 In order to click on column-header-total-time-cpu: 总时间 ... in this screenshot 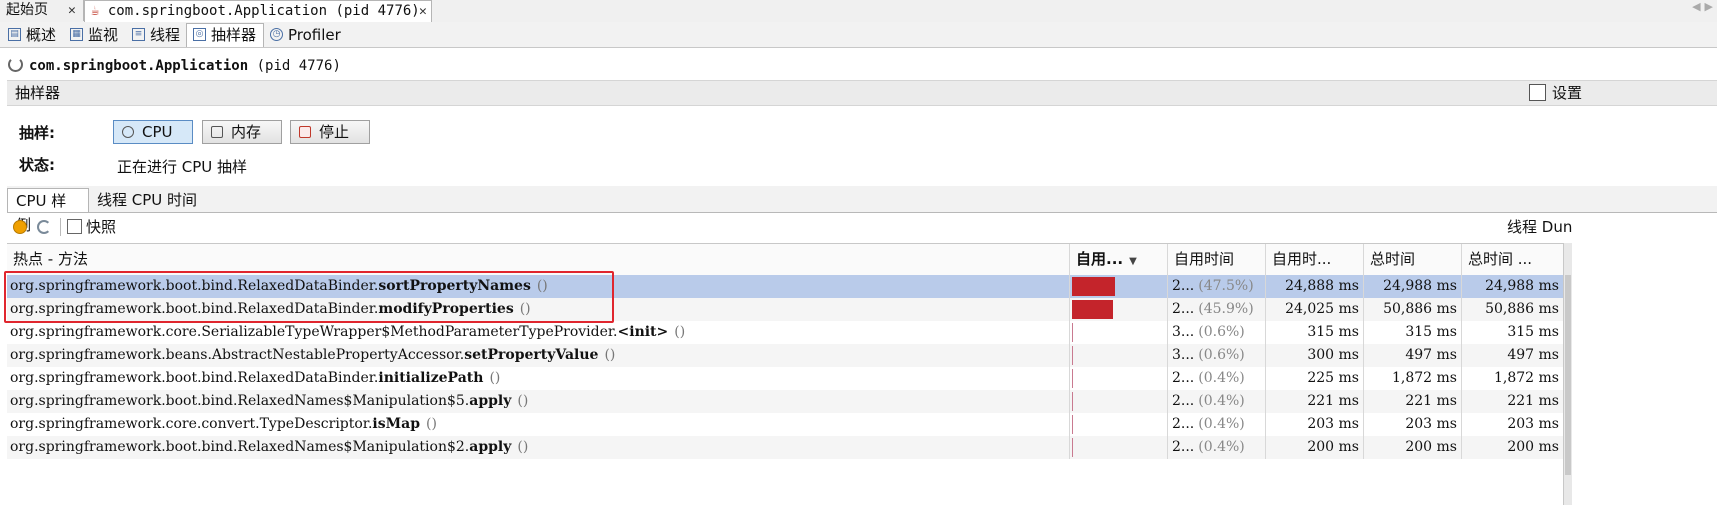, I will do `click(1512, 259)`.